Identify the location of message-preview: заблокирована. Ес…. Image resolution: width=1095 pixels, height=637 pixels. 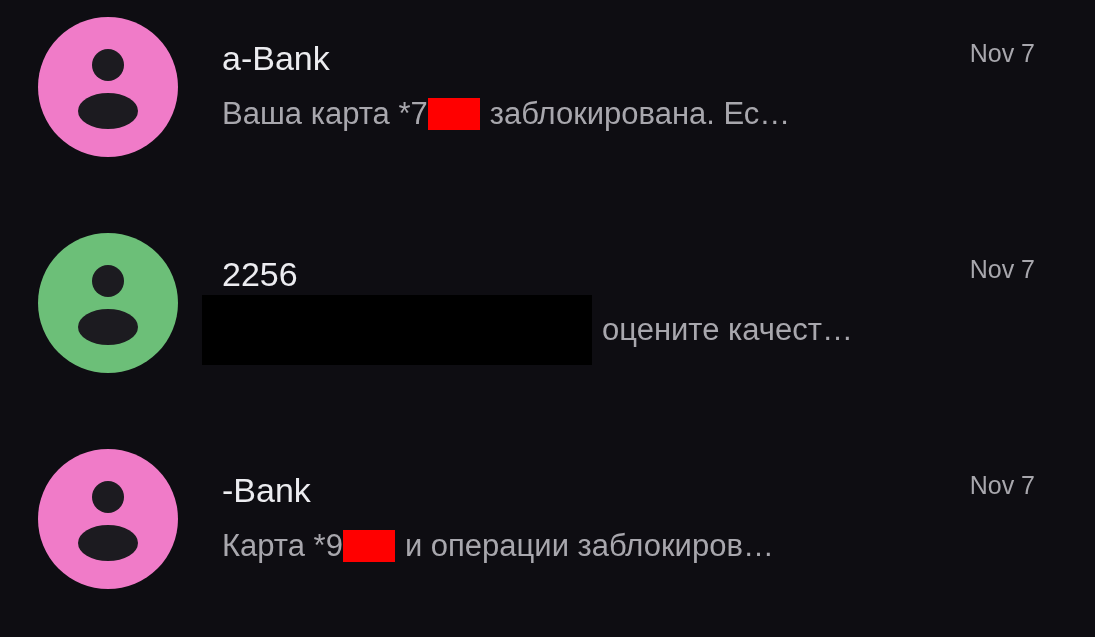
(640, 113).